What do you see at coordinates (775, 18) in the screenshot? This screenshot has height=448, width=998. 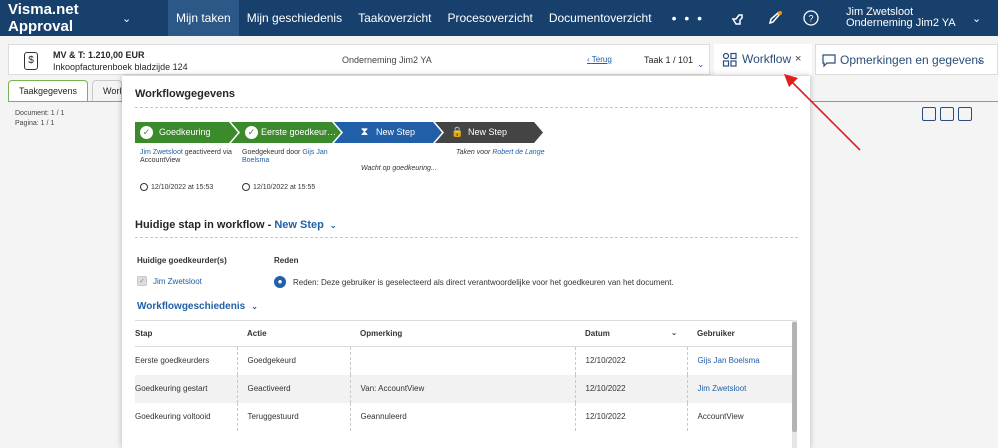 I see `rocket-icon` at bounding box center [775, 18].